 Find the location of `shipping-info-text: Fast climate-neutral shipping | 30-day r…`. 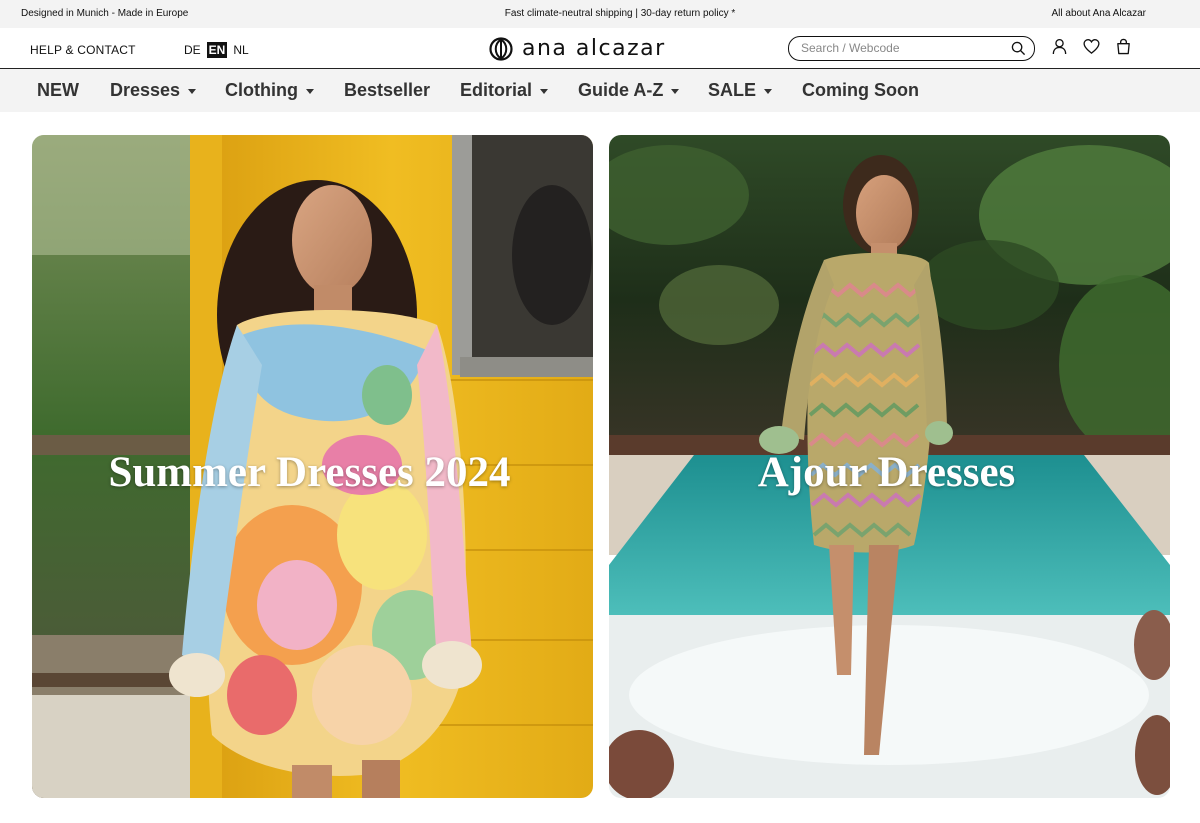

shipping-info-text: Fast climate-neutral shipping | 30-day r… is located at coordinates (600, 13).